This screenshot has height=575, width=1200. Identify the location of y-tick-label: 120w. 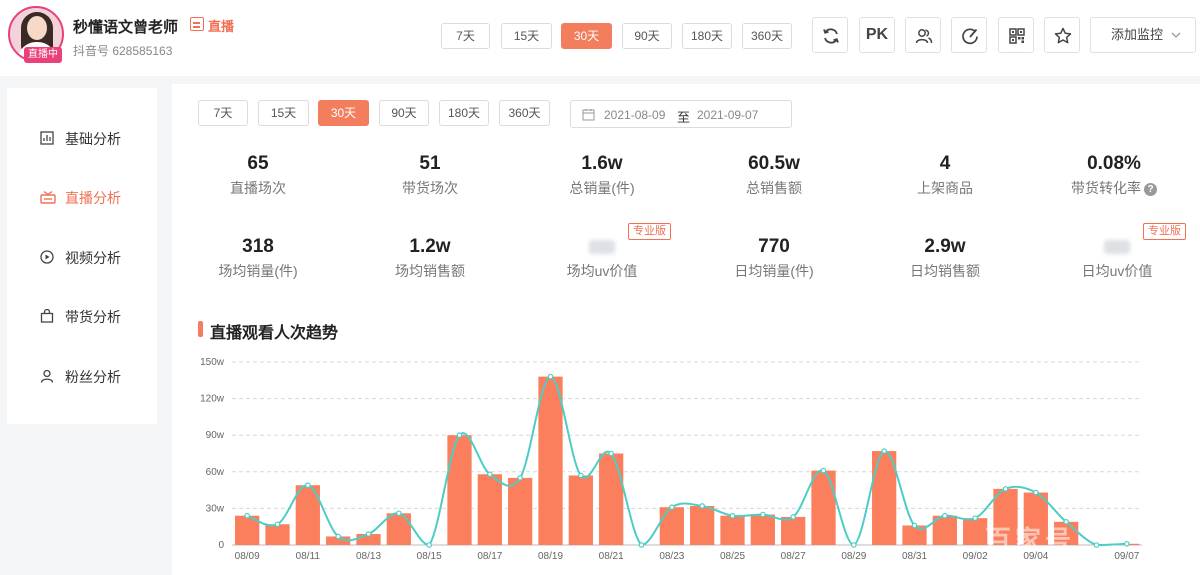
(212, 399).